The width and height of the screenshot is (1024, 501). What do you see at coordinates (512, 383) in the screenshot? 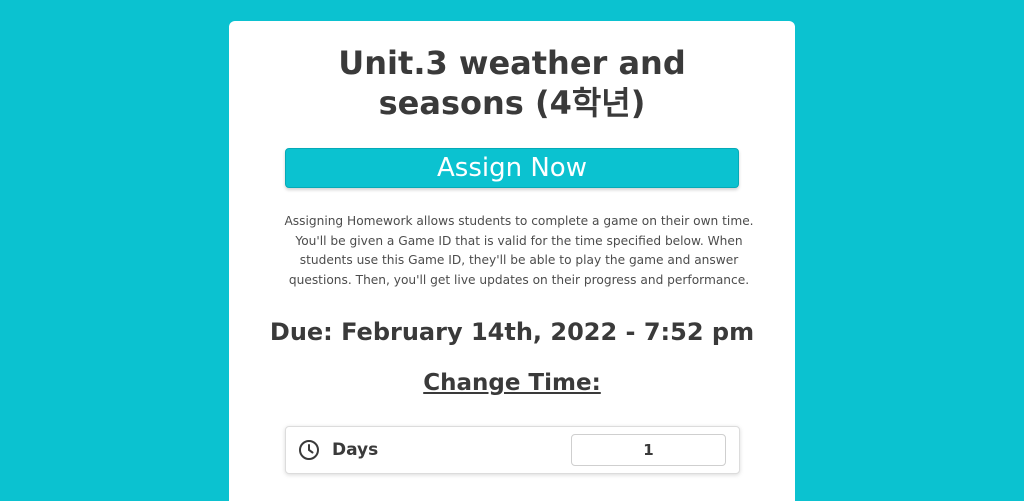
I see `change-time-heading: Change Time:` at bounding box center [512, 383].